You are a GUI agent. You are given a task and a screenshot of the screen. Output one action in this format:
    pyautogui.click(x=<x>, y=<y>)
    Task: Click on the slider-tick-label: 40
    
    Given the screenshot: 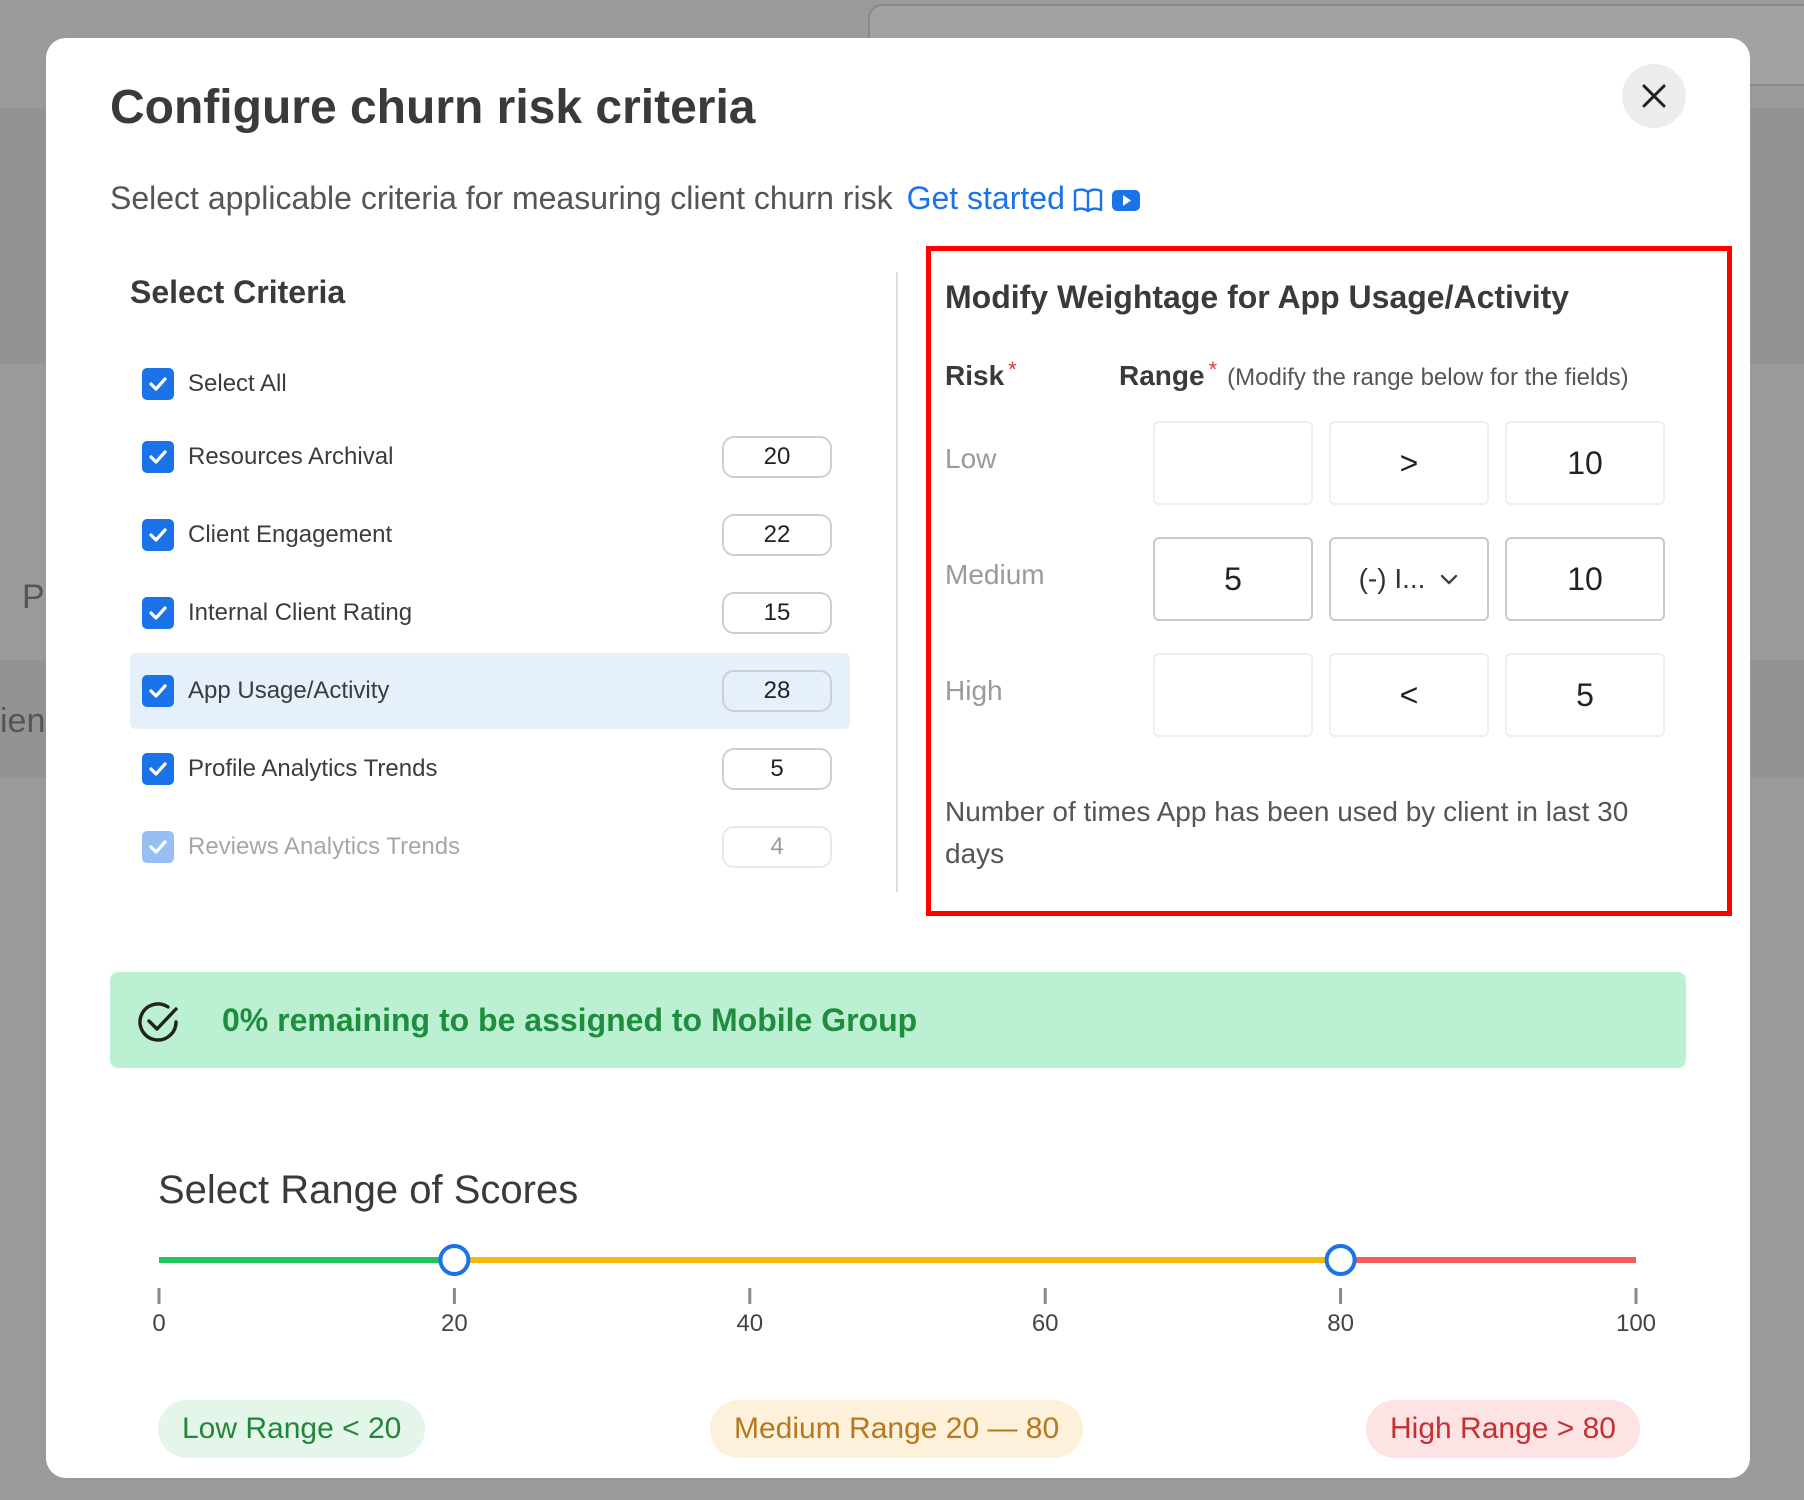 What is the action you would take?
    pyautogui.click(x=750, y=1323)
    